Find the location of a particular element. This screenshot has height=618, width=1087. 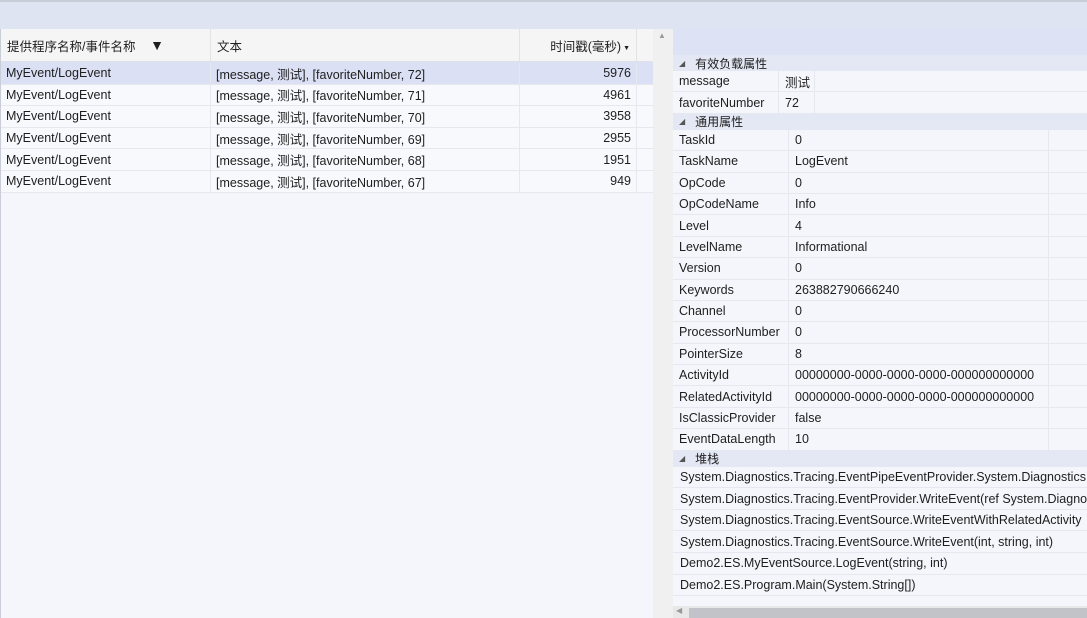

property-name: RelatedActivityId is located at coordinates (731, 396).